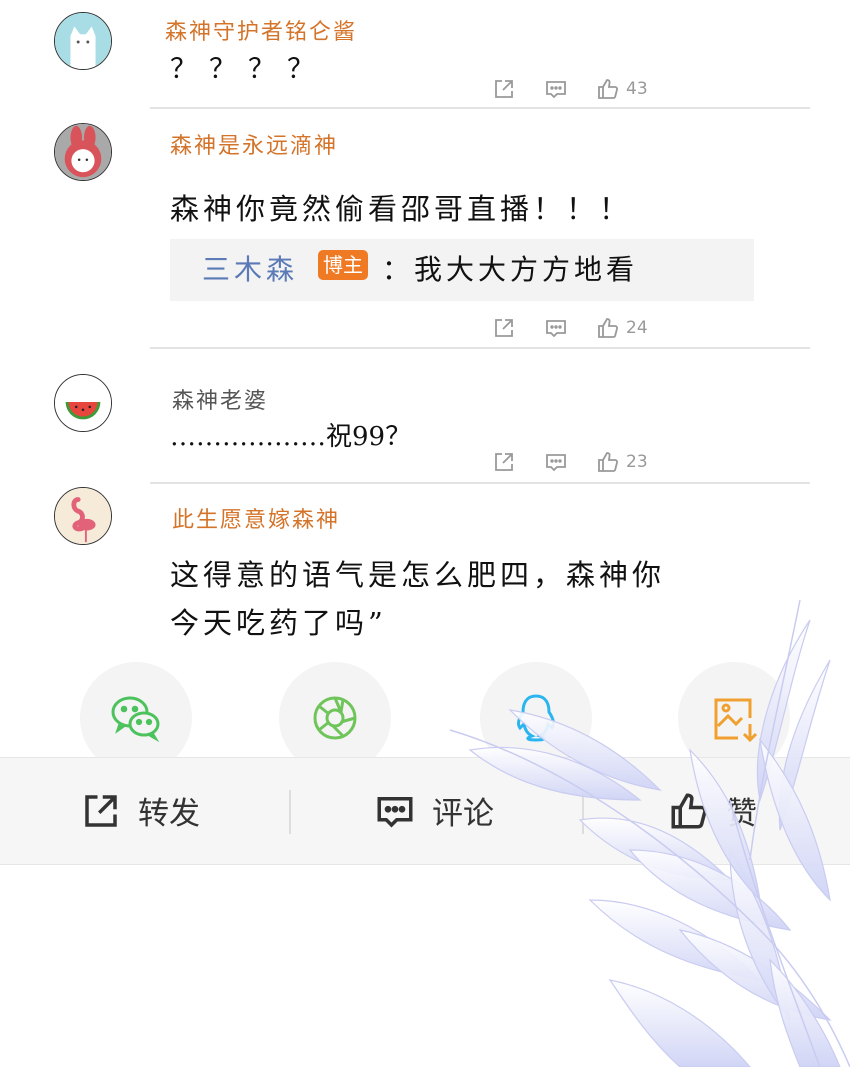  What do you see at coordinates (637, 328) in the screenshot?
I see `like-count: 24` at bounding box center [637, 328].